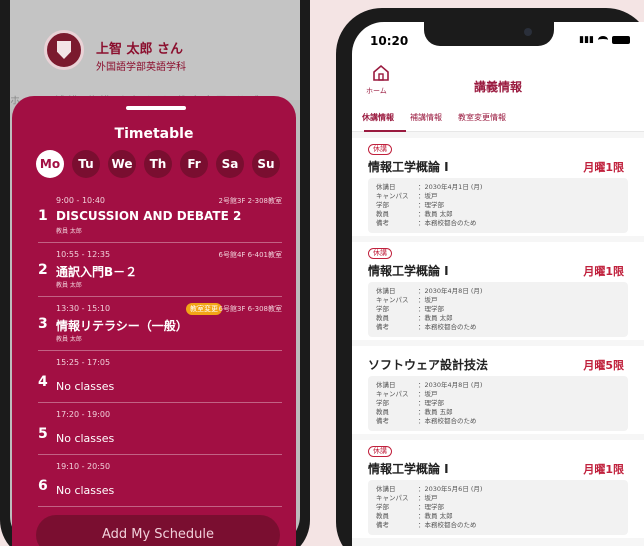  Describe the element at coordinates (489, 34) in the screenshot. I see `phone-notch` at that location.